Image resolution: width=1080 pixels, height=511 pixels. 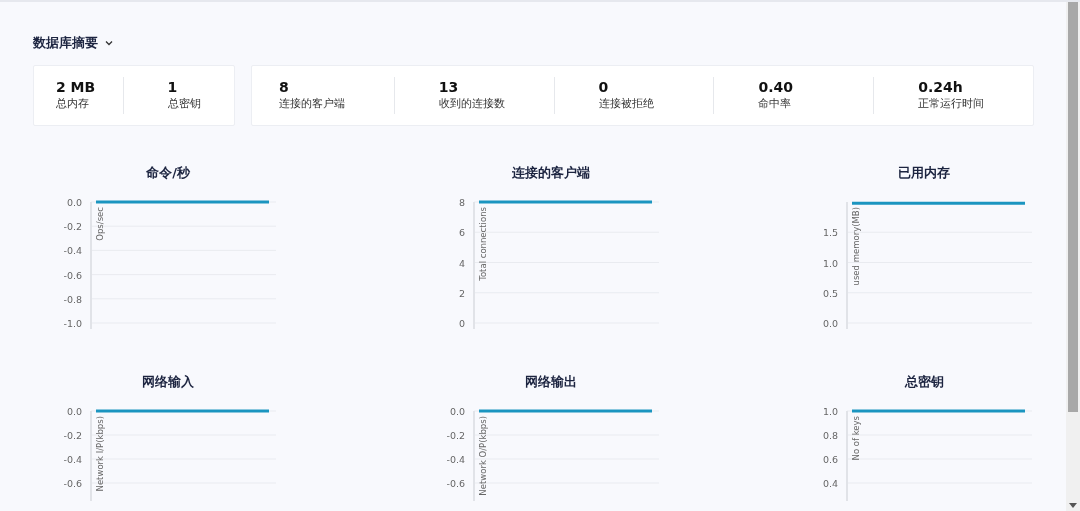 What do you see at coordinates (856, 438) in the screenshot?
I see `axis-label: No of keys` at bounding box center [856, 438].